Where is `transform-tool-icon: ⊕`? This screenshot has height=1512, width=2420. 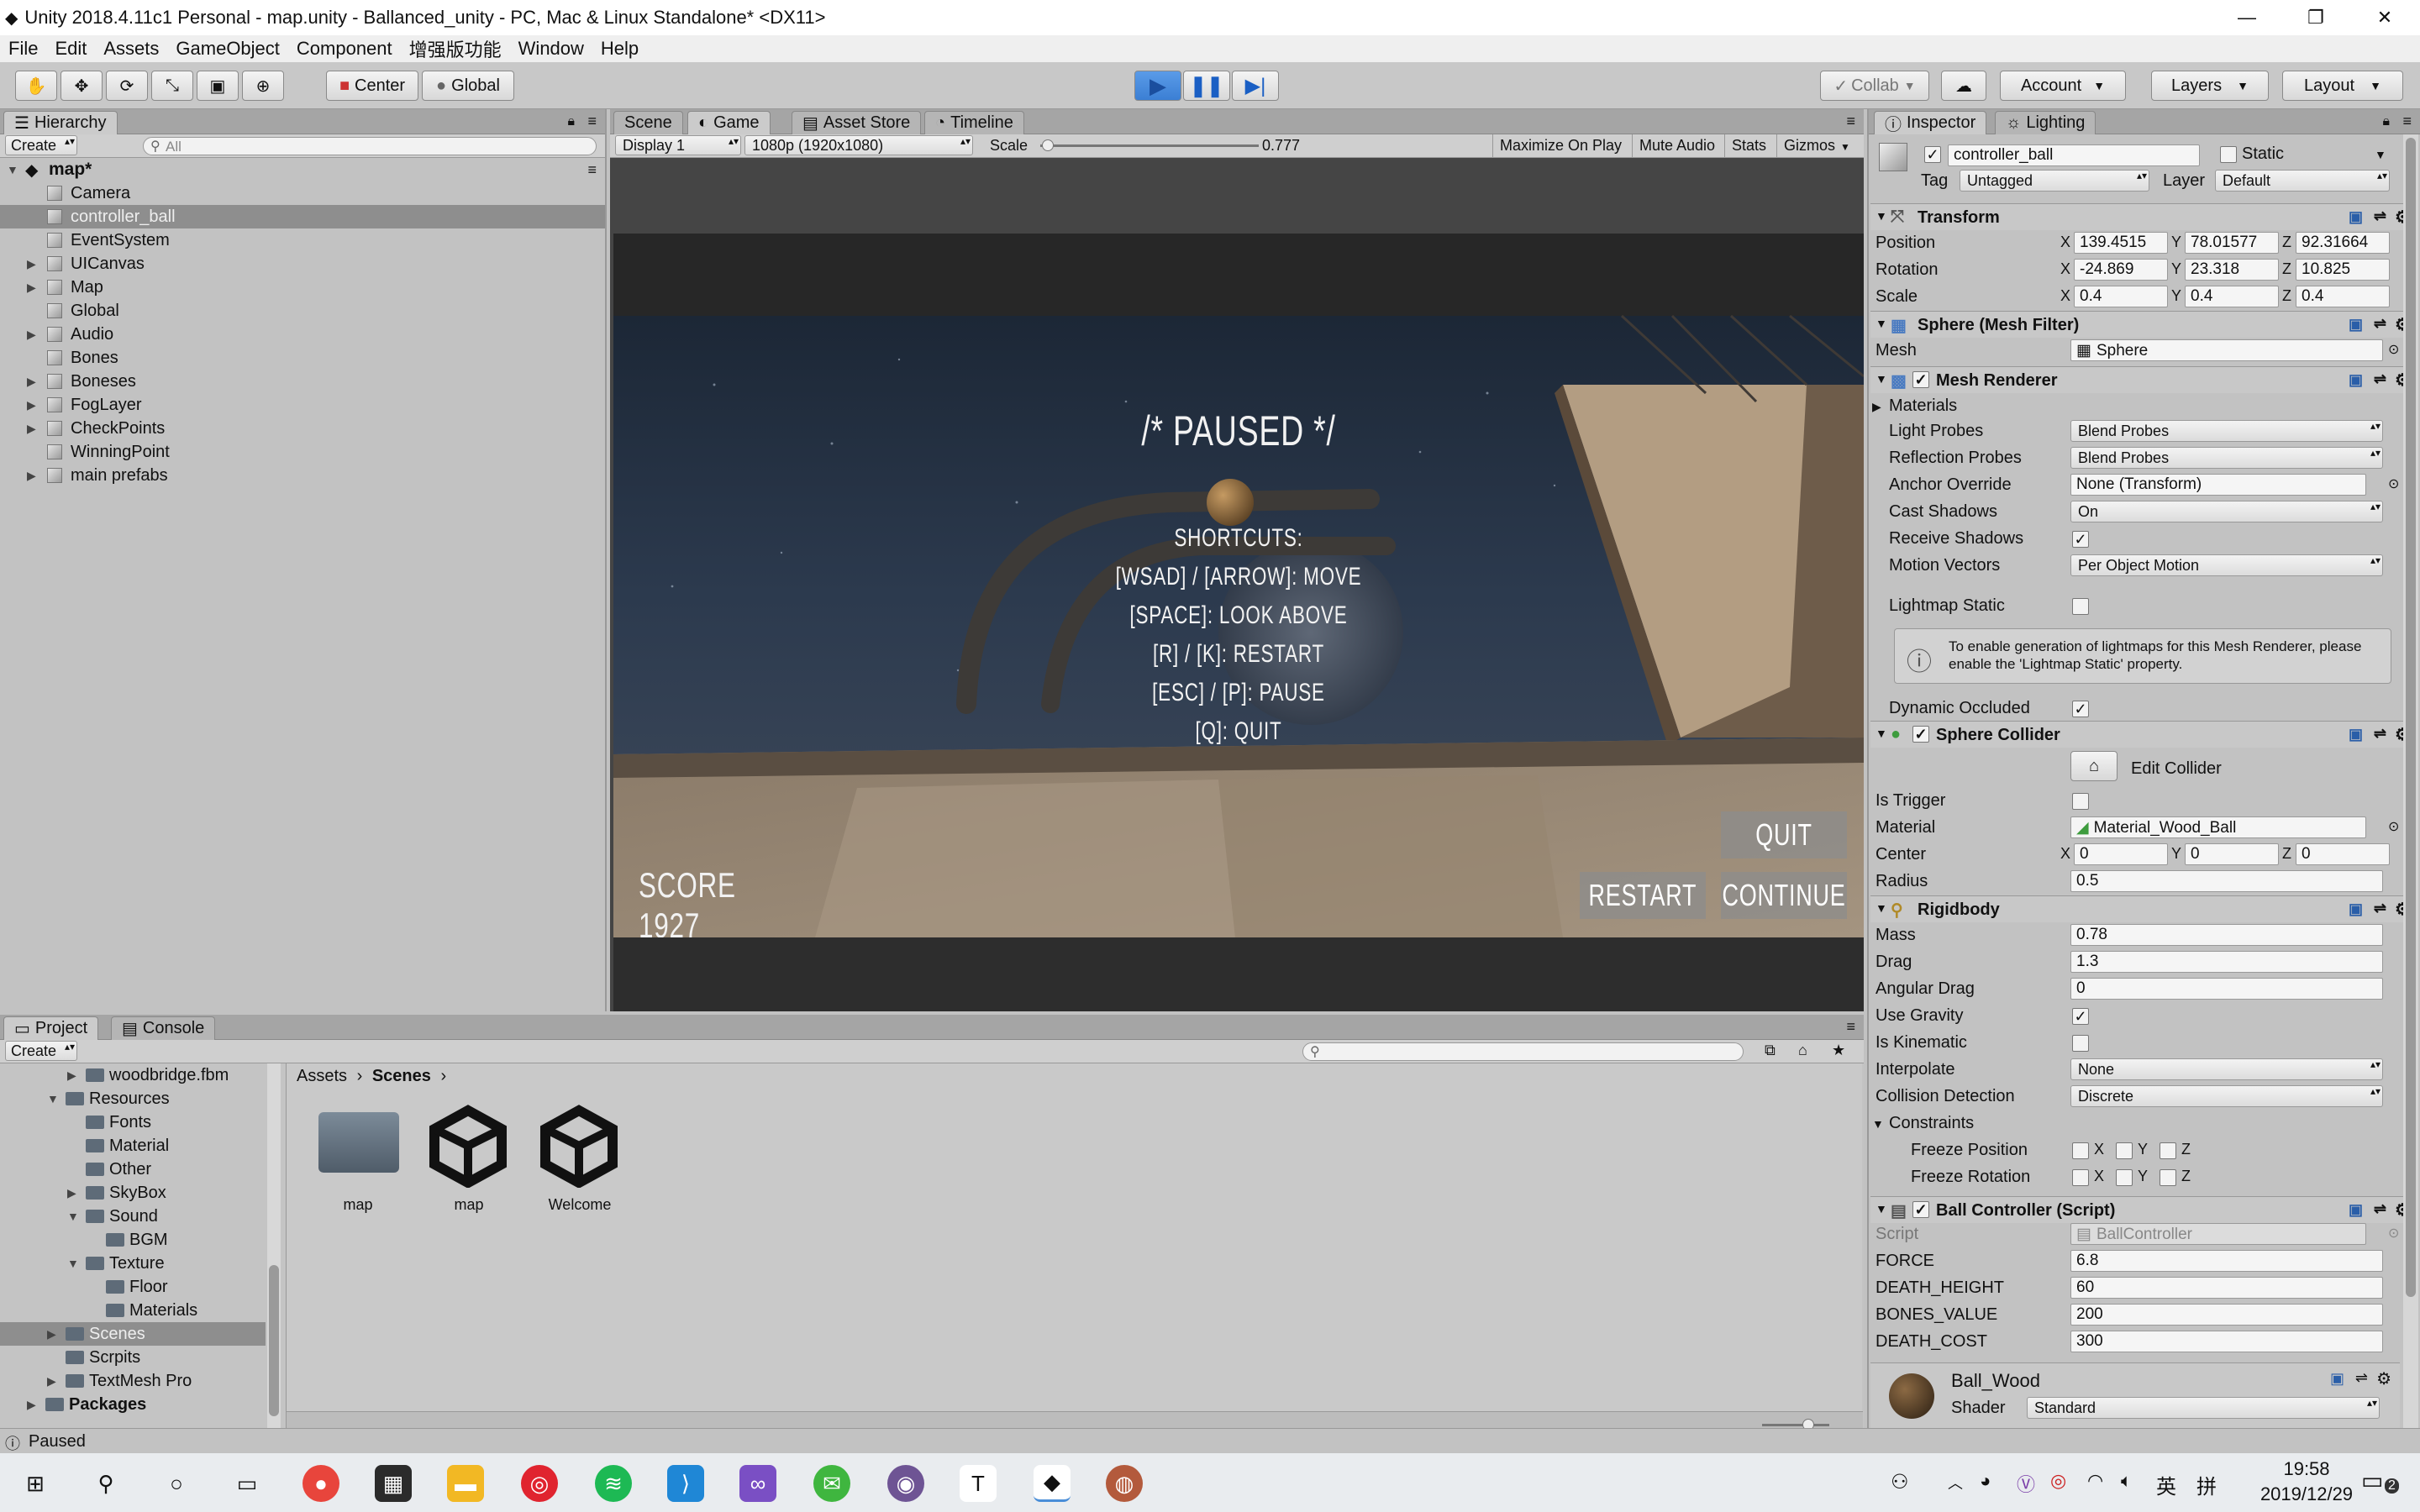
transform-tool-icon: ⊕ is located at coordinates (263, 86).